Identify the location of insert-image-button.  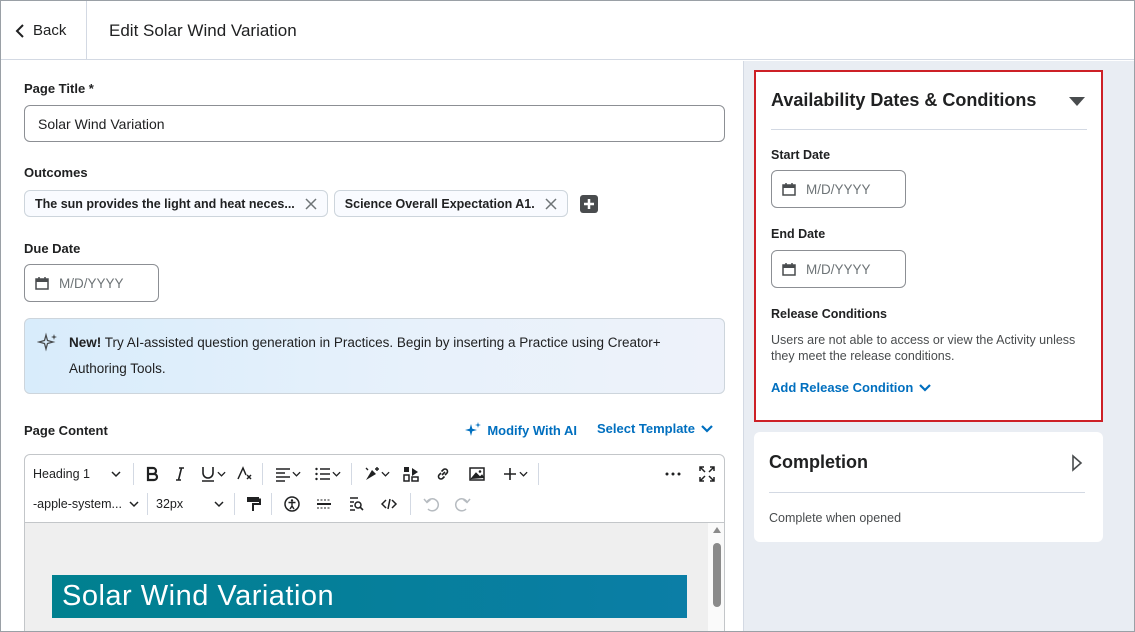
(477, 474).